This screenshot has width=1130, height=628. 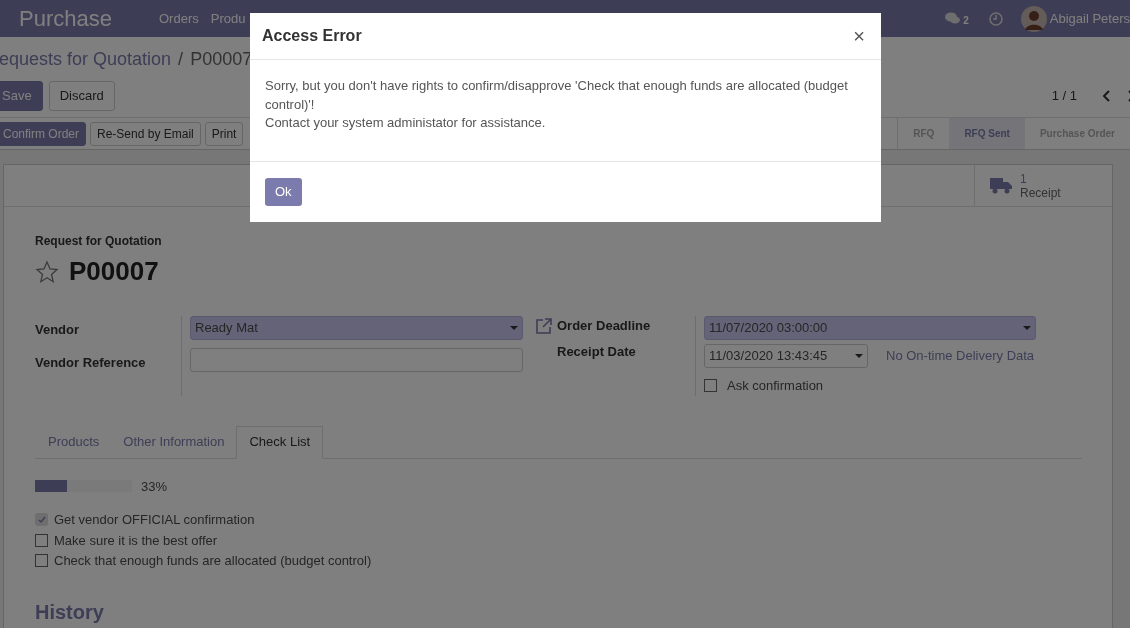 I want to click on error-message: Sorry, but you don't have rights to confirm/disapprove 'Check that enough funds are allocated (budget control)'!, so click(x=557, y=95).